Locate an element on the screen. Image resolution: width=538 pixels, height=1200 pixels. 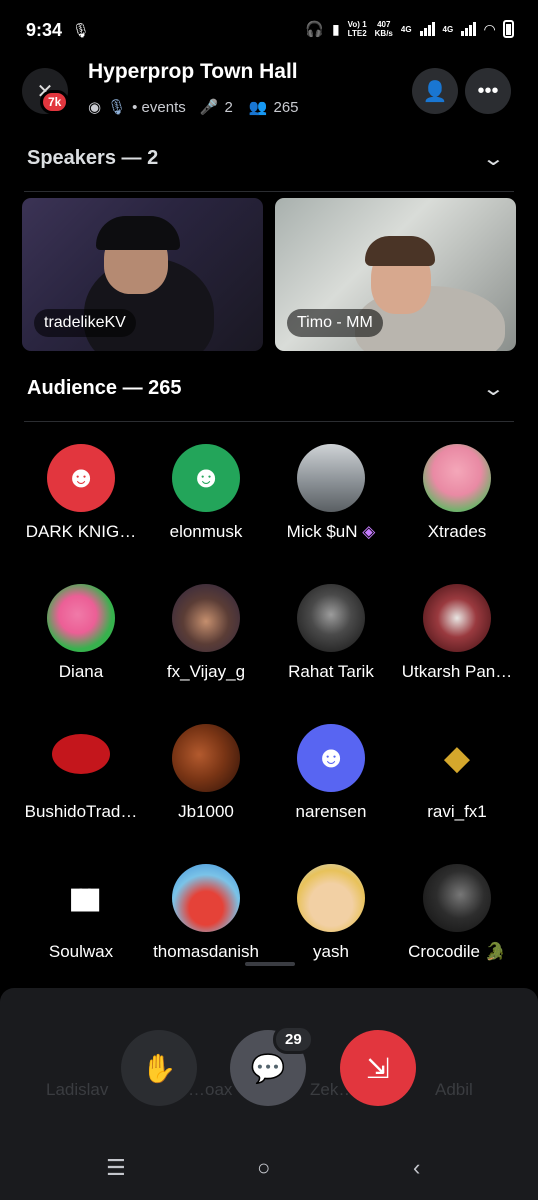
more-dots-icon: ••• is located at coordinates (488, 90).